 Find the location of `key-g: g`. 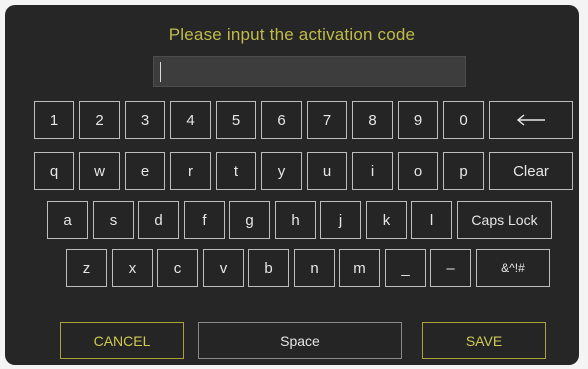

key-g: g is located at coordinates (249, 220).